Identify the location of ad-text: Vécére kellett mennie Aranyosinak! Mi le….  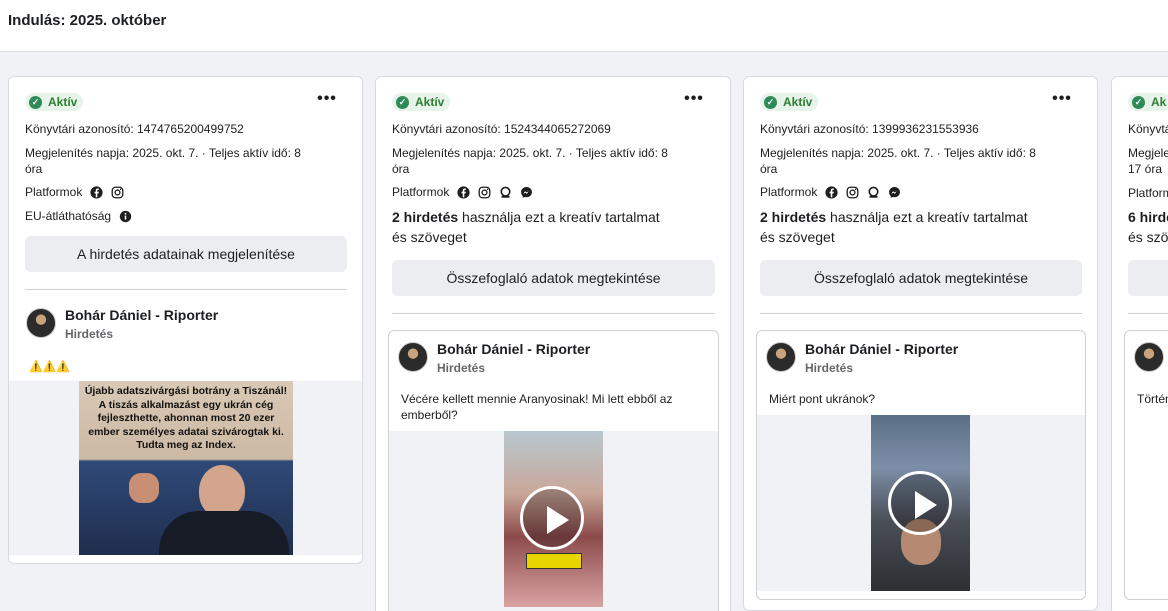
(537, 399).